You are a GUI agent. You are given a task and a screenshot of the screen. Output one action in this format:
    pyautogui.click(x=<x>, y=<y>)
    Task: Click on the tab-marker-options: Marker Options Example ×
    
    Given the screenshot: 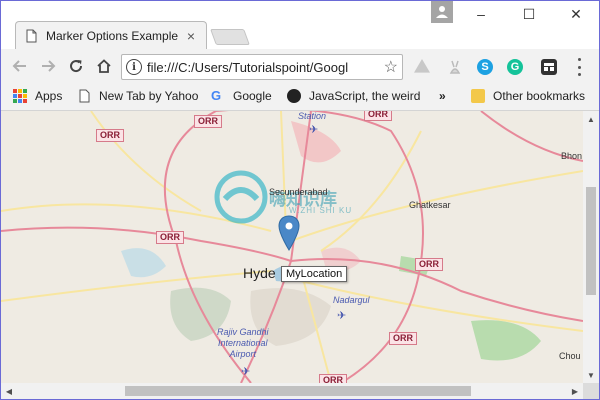 What is the action you would take?
    pyautogui.click(x=111, y=35)
    